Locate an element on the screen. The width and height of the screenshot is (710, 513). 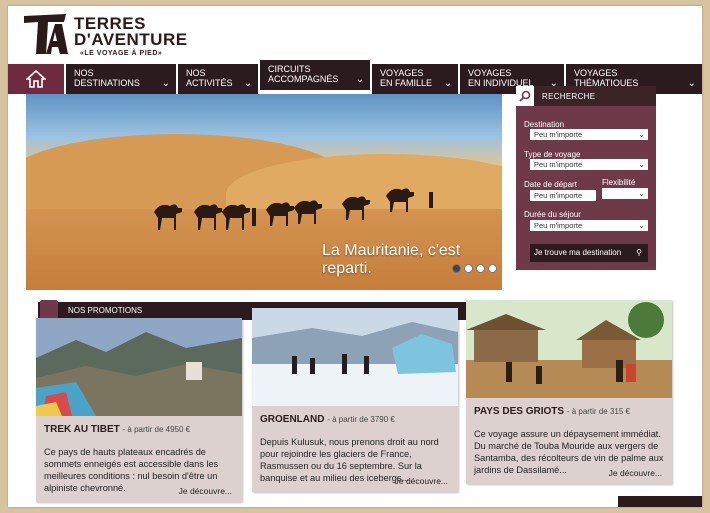
tag-icon is located at coordinates (49, 310).